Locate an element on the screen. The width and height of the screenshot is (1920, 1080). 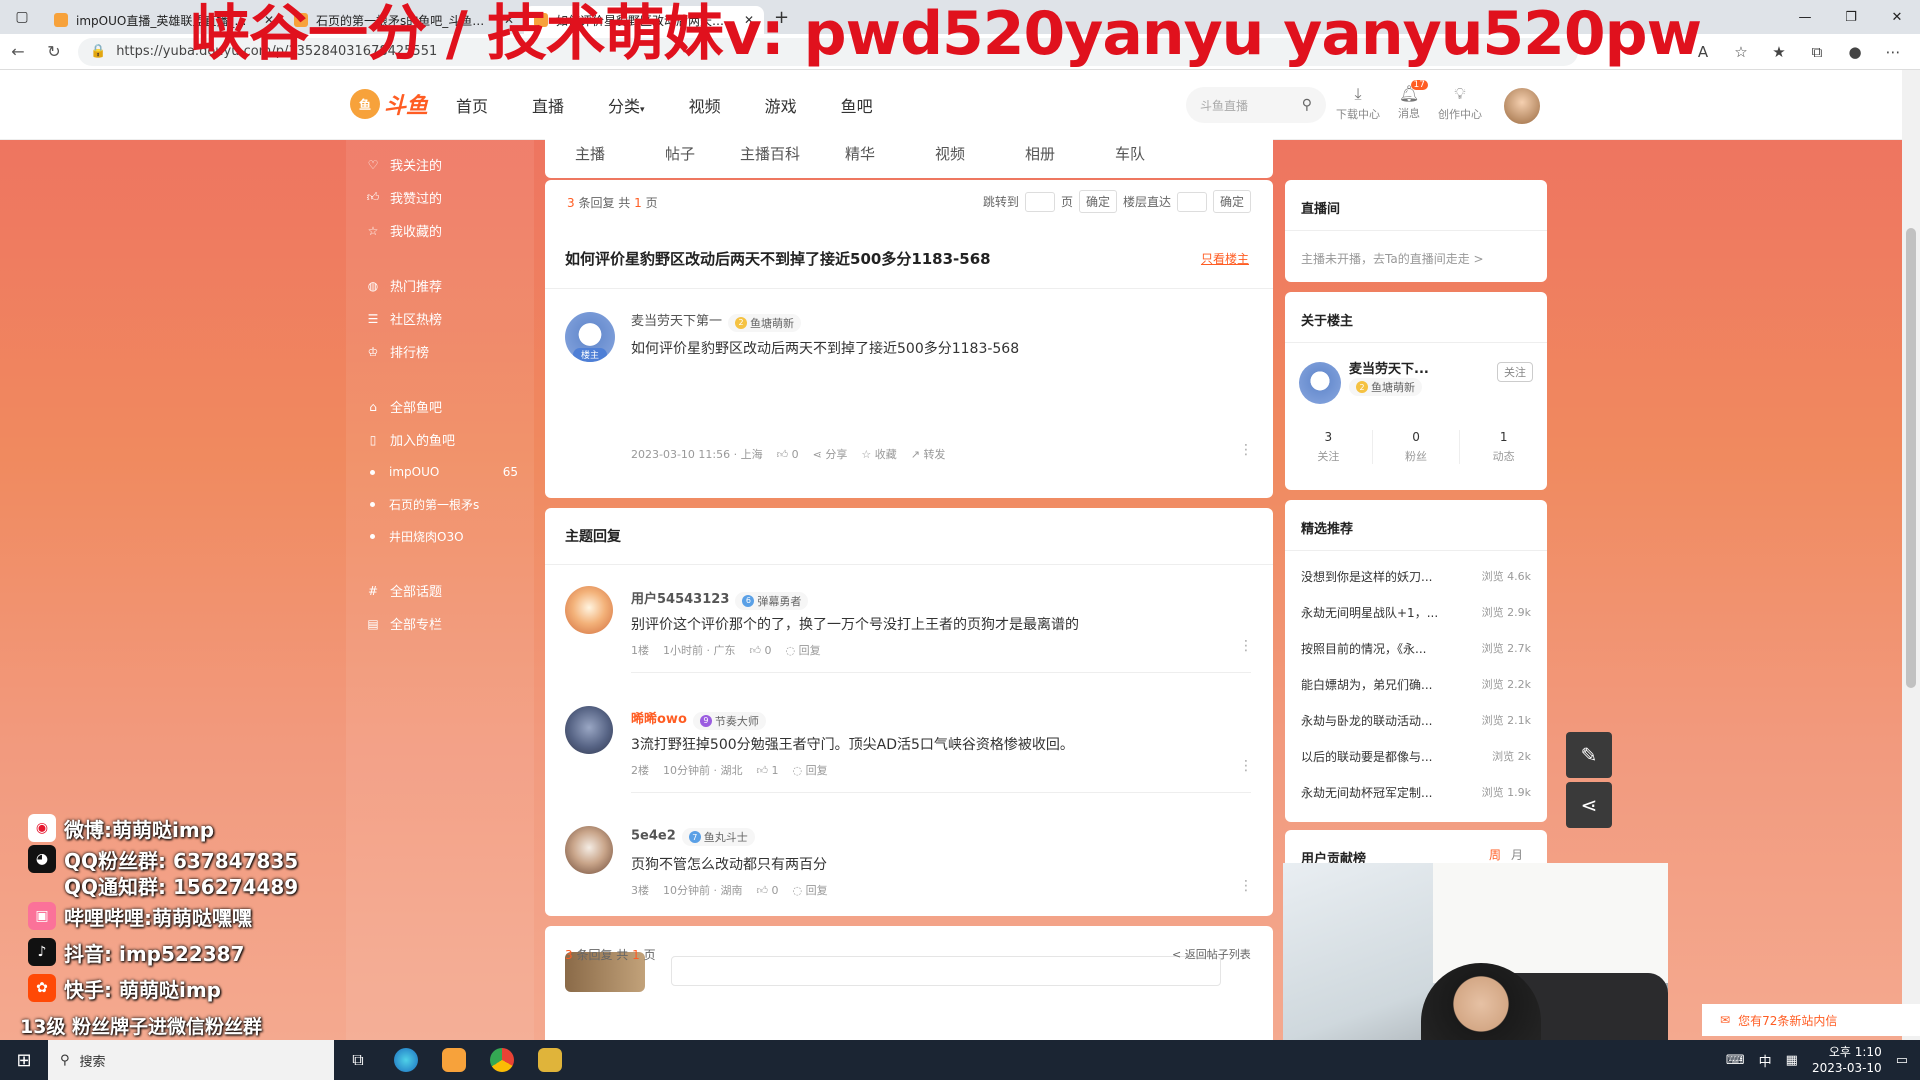
nav-category: 分类▾ is located at coordinates (626, 105).